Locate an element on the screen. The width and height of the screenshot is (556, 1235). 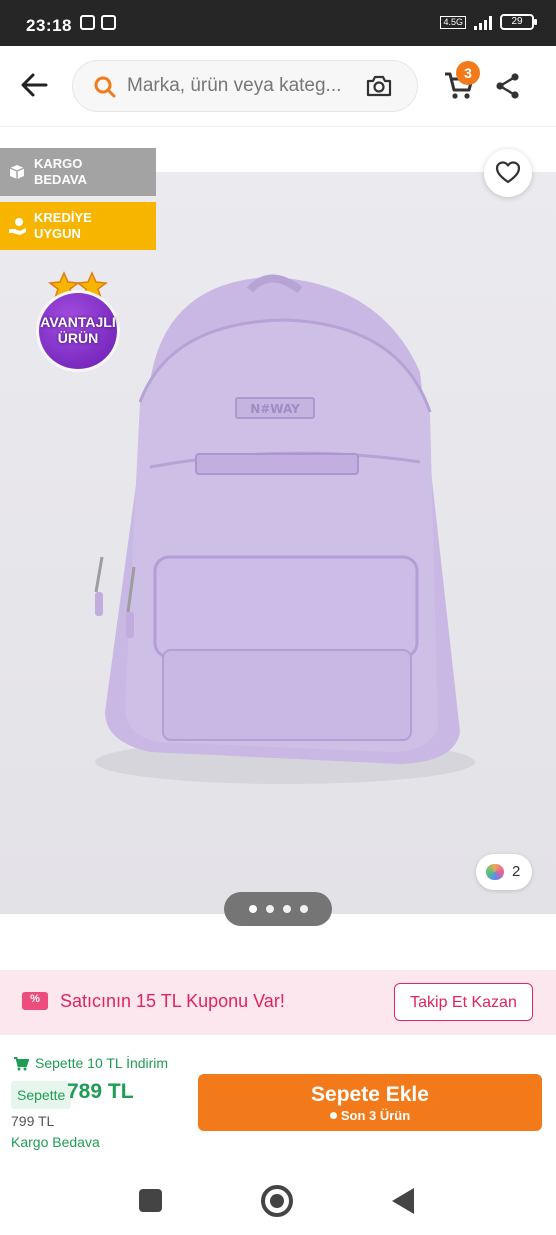
back-button is located at coordinates (35, 85).